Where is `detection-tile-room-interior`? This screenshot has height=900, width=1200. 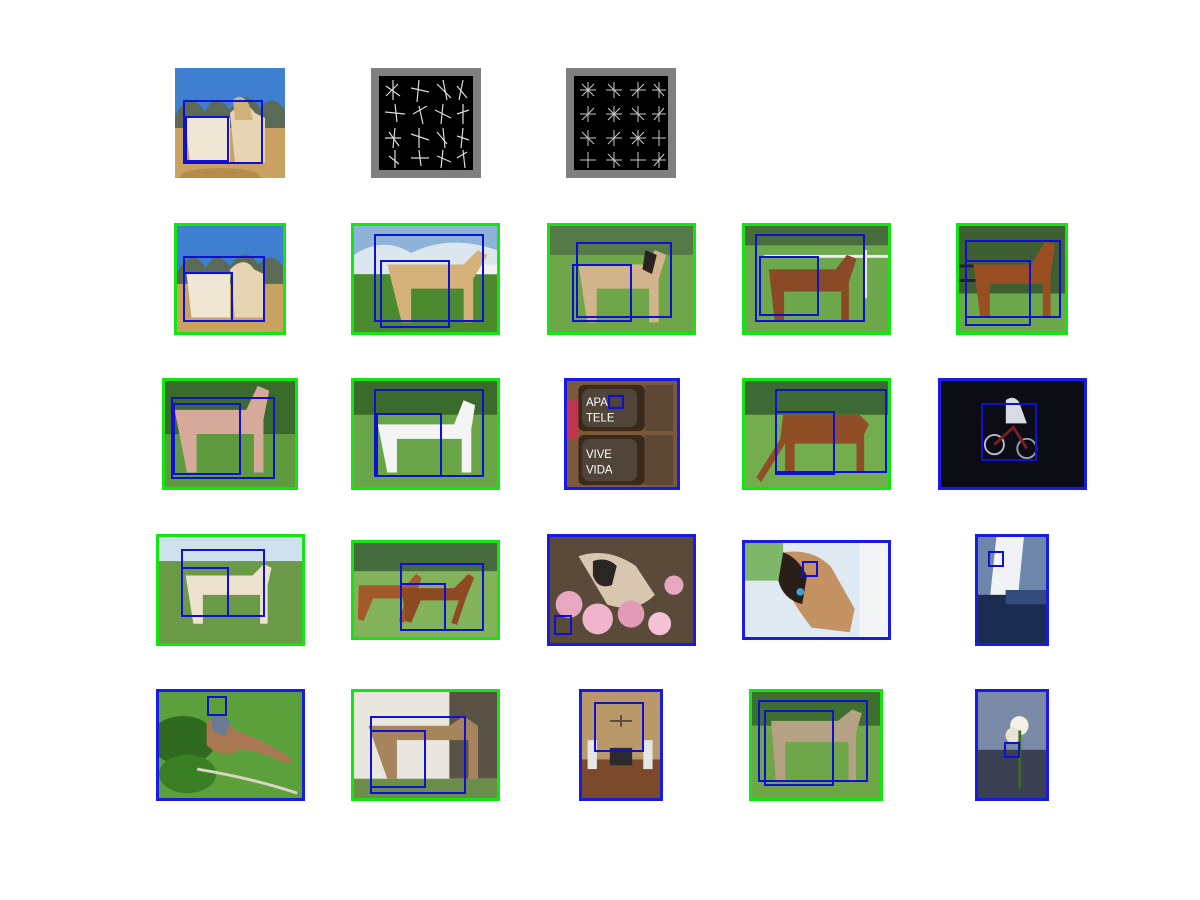
detection-tile-room-interior is located at coordinates (621, 745).